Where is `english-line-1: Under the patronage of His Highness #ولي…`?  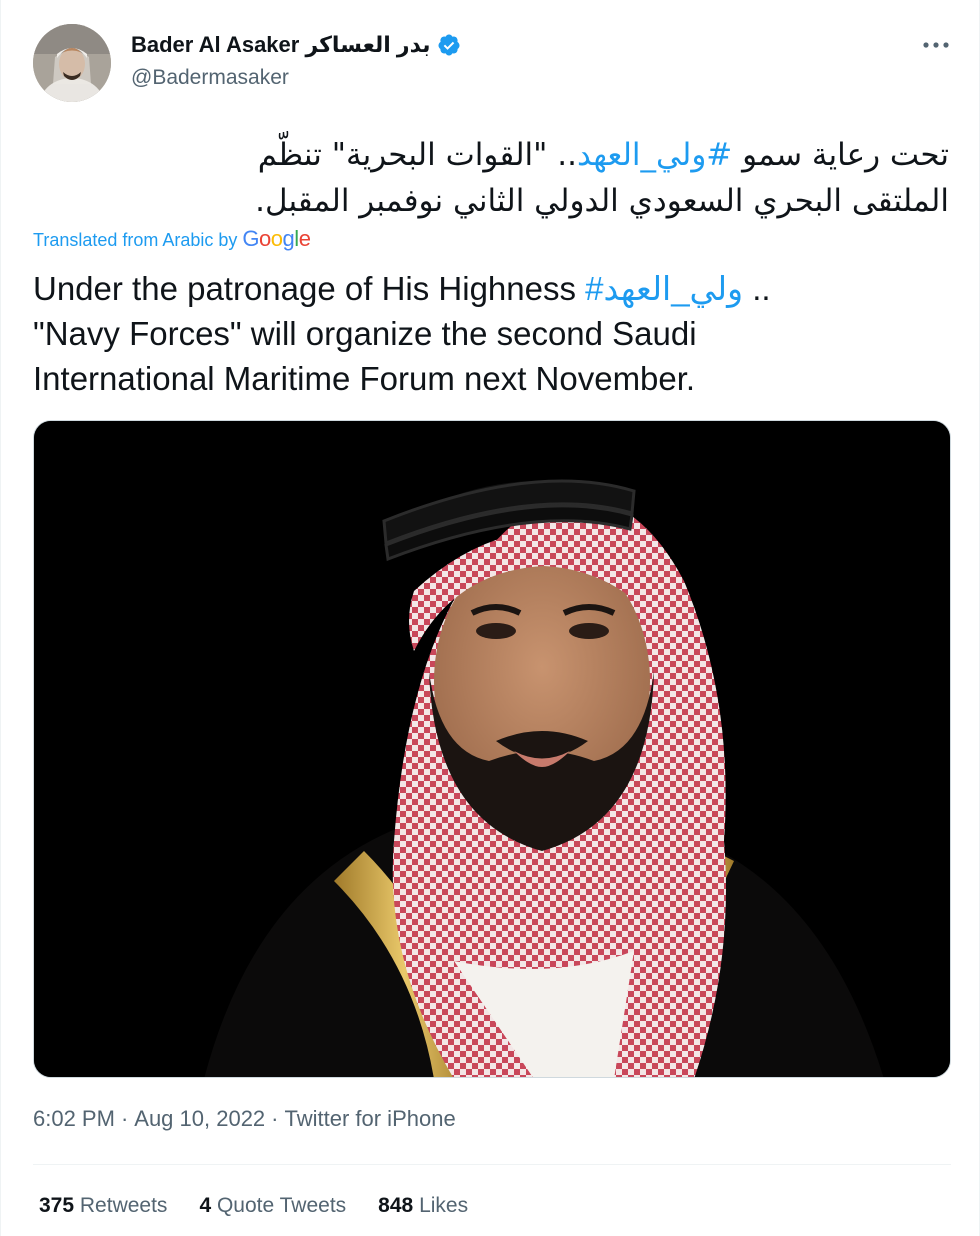
english-line-1: Under the patronage of His Highness #ولي… is located at coordinates (483, 288).